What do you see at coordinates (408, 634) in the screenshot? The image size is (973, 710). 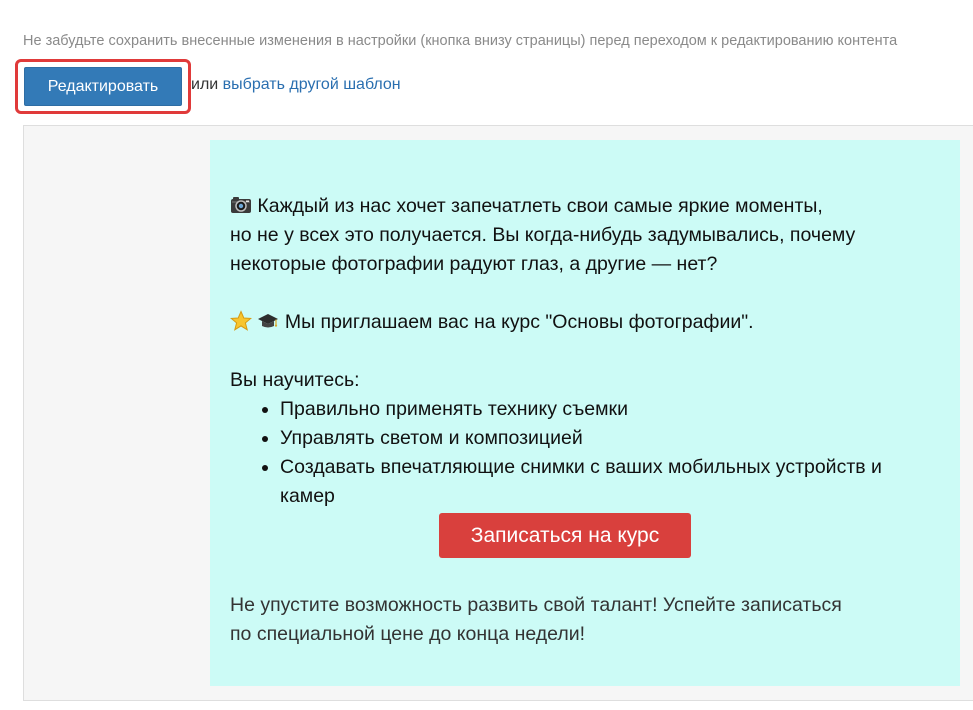 I see `closing-line-2: по специальной цене до конца недели!` at bounding box center [408, 634].